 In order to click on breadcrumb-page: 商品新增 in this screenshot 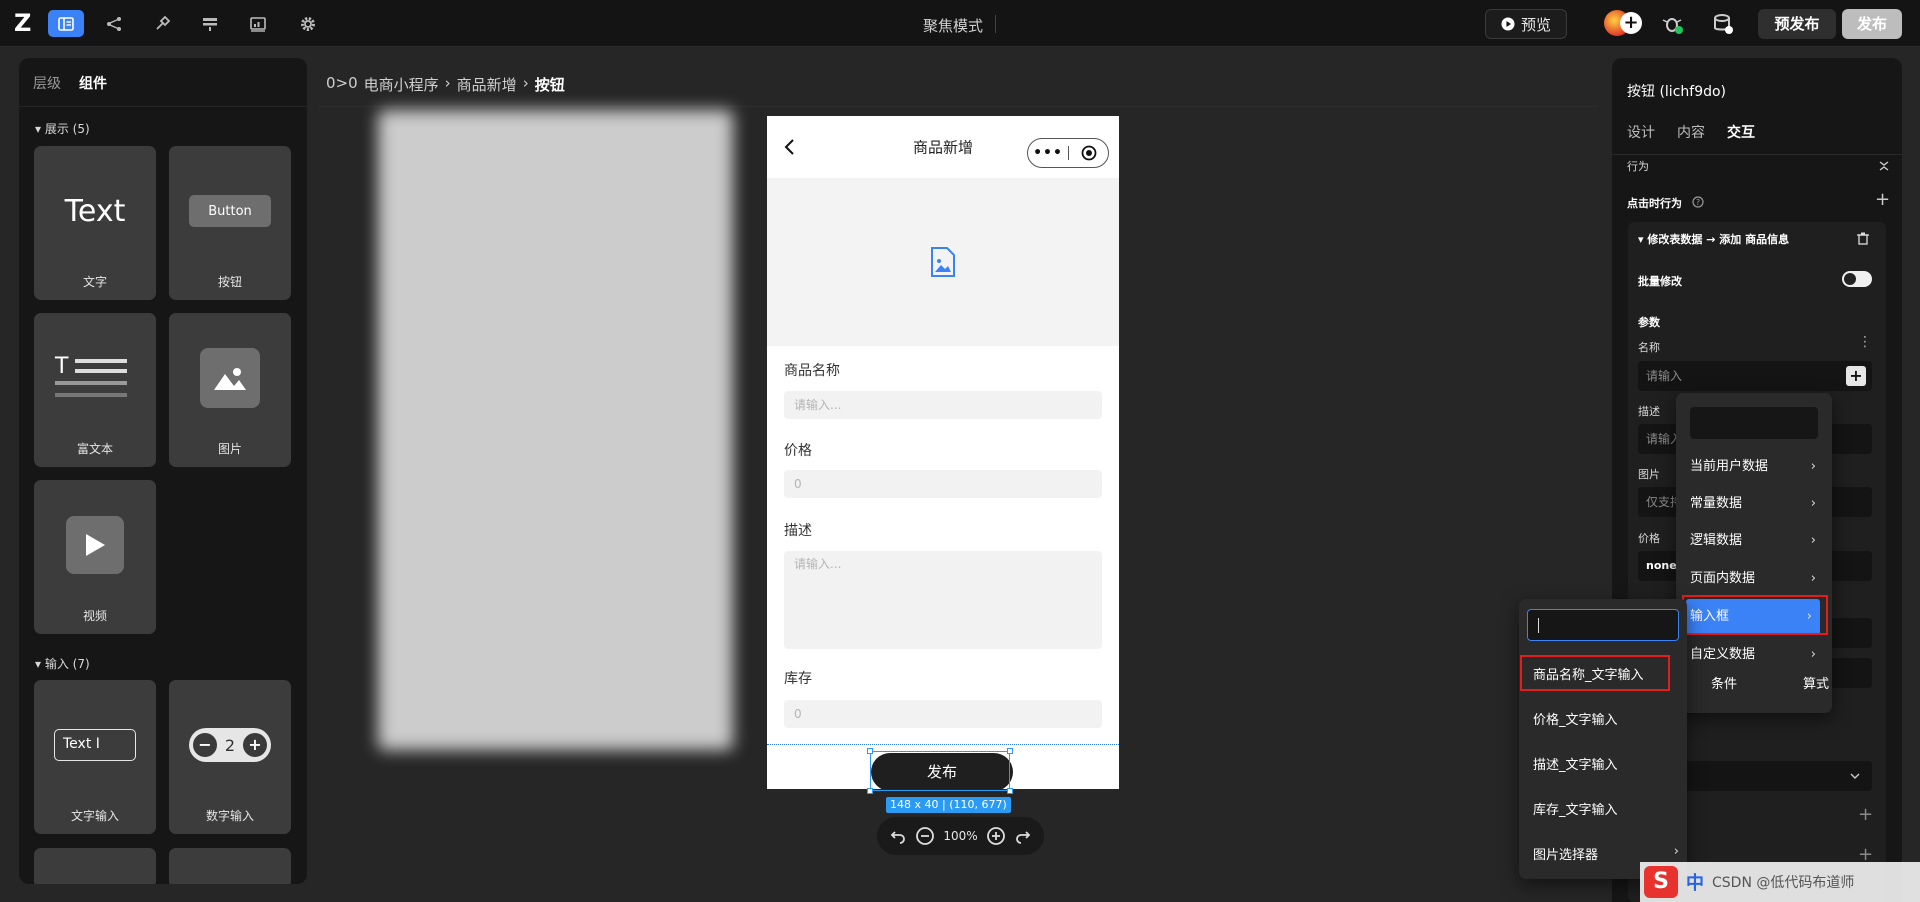, I will do `click(487, 84)`.